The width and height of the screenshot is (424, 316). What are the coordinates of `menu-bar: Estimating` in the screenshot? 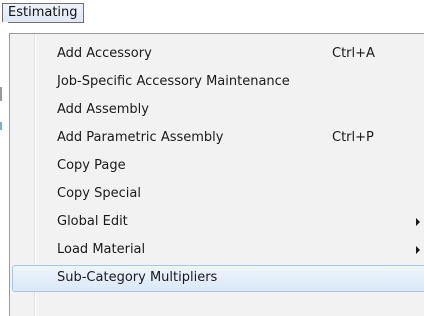 It's located at (212, 11).